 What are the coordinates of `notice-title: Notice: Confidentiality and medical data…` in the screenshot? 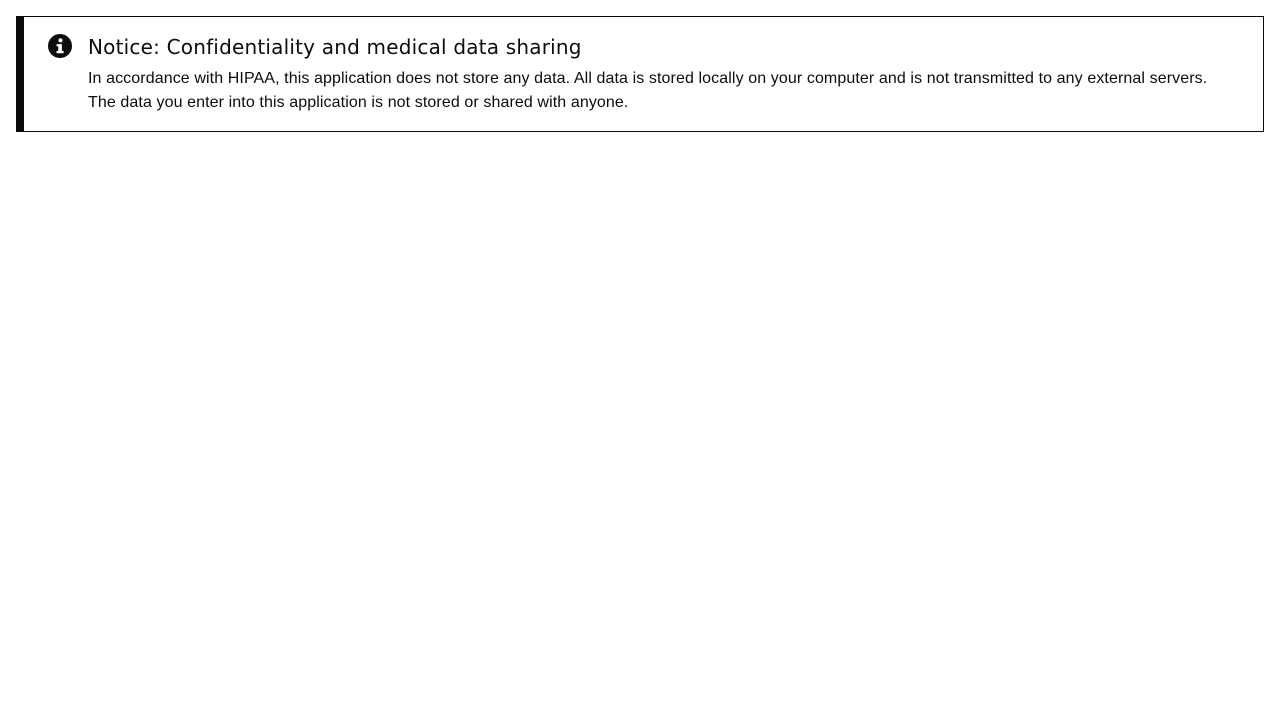 It's located at (335, 47).